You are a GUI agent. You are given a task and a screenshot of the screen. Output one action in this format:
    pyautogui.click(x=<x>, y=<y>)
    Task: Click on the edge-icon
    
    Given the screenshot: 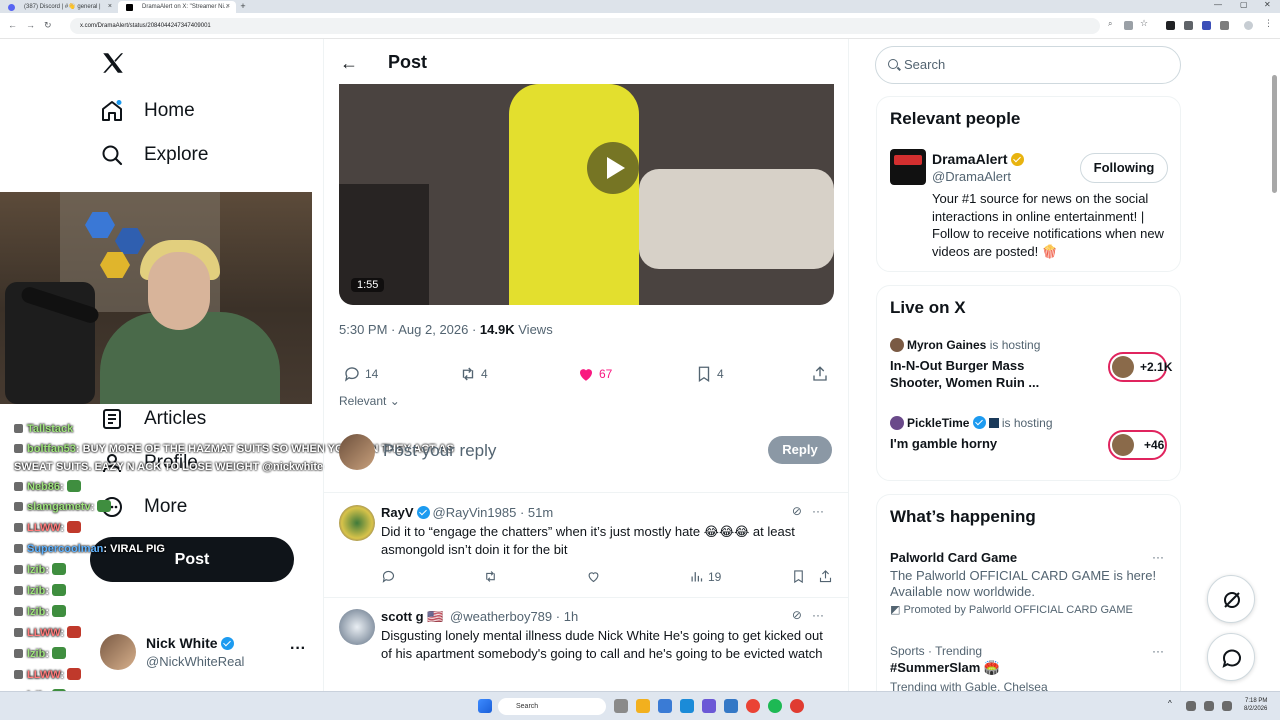 What is the action you would take?
    pyautogui.click(x=687, y=706)
    